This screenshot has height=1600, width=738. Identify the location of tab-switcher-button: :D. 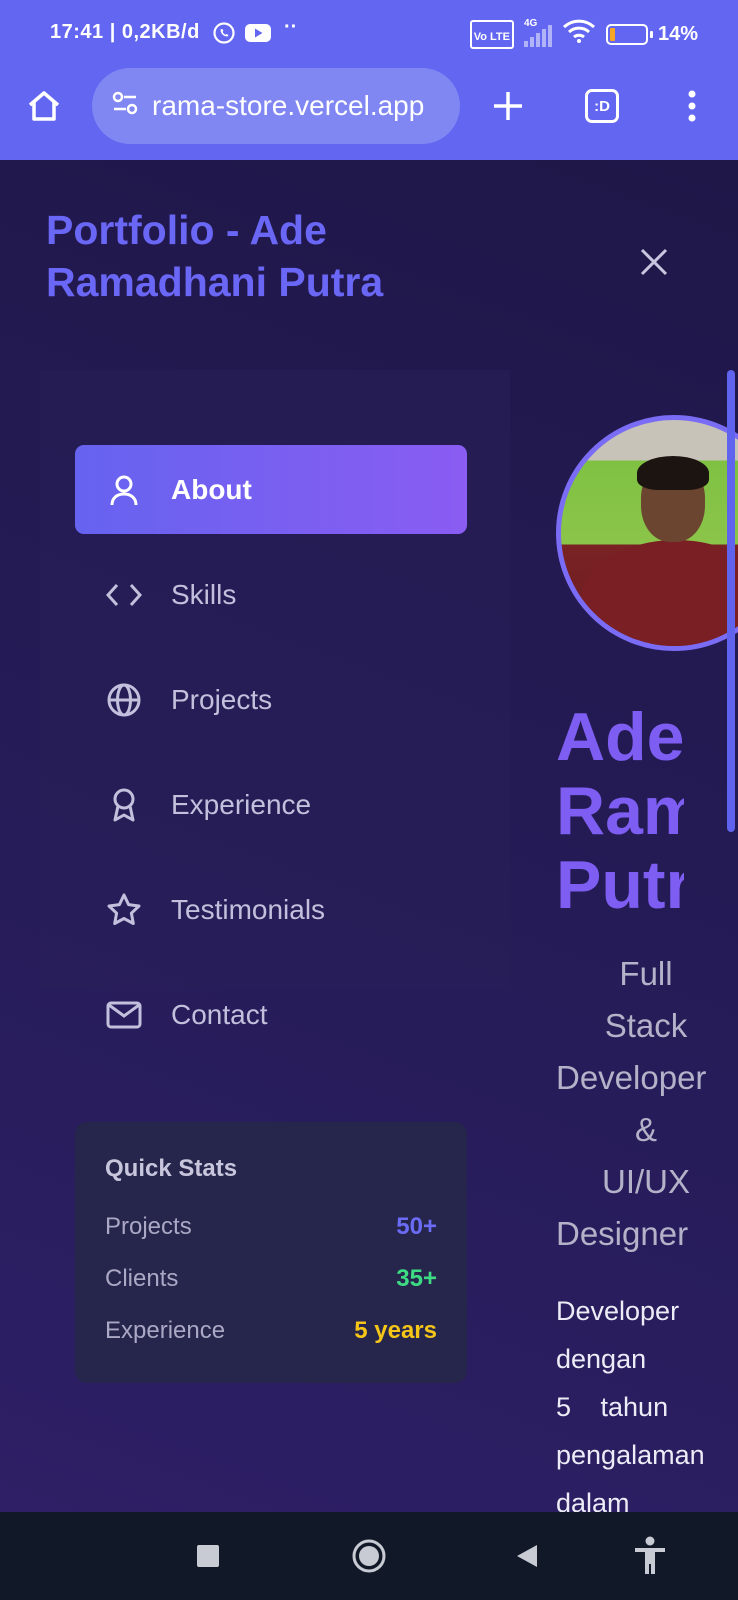
(602, 106).